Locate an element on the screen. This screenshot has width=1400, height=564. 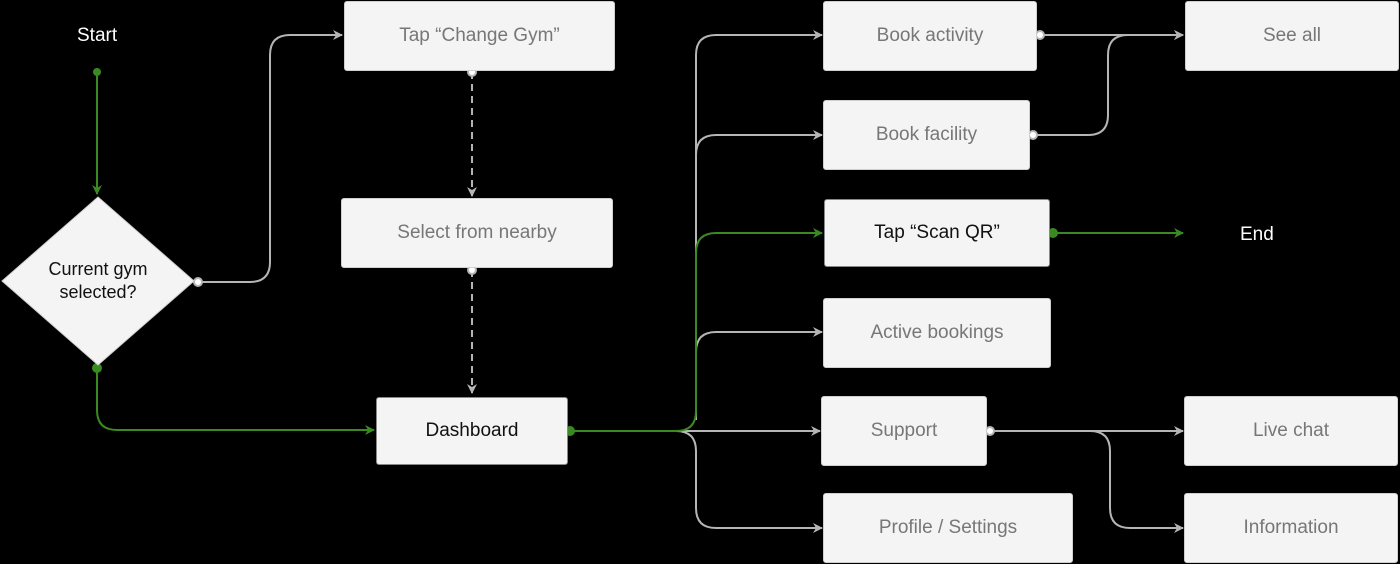
port-book-facility-right is located at coordinates (1033, 135).